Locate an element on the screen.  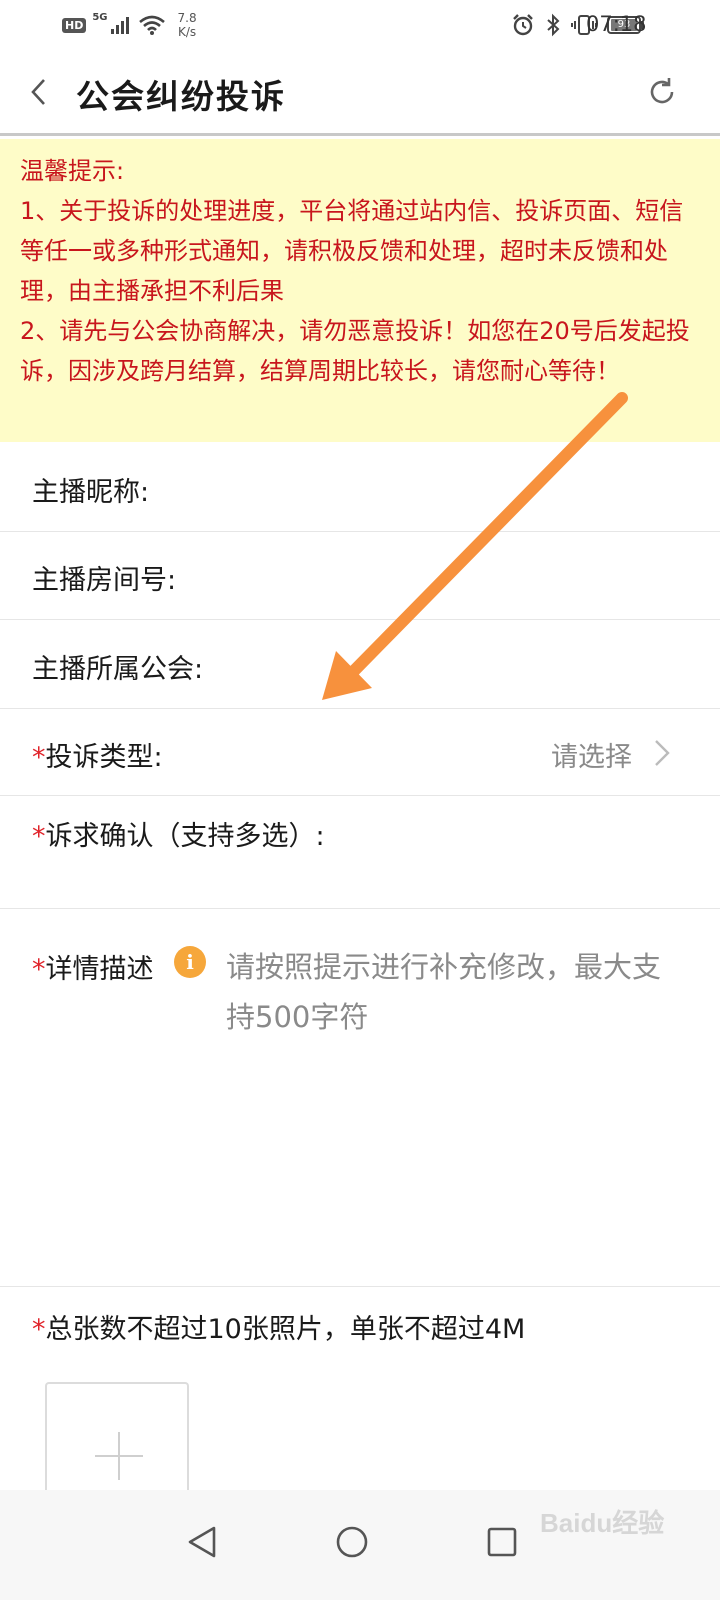
nickname-label: 主播昵称: is located at coordinates (91, 492).